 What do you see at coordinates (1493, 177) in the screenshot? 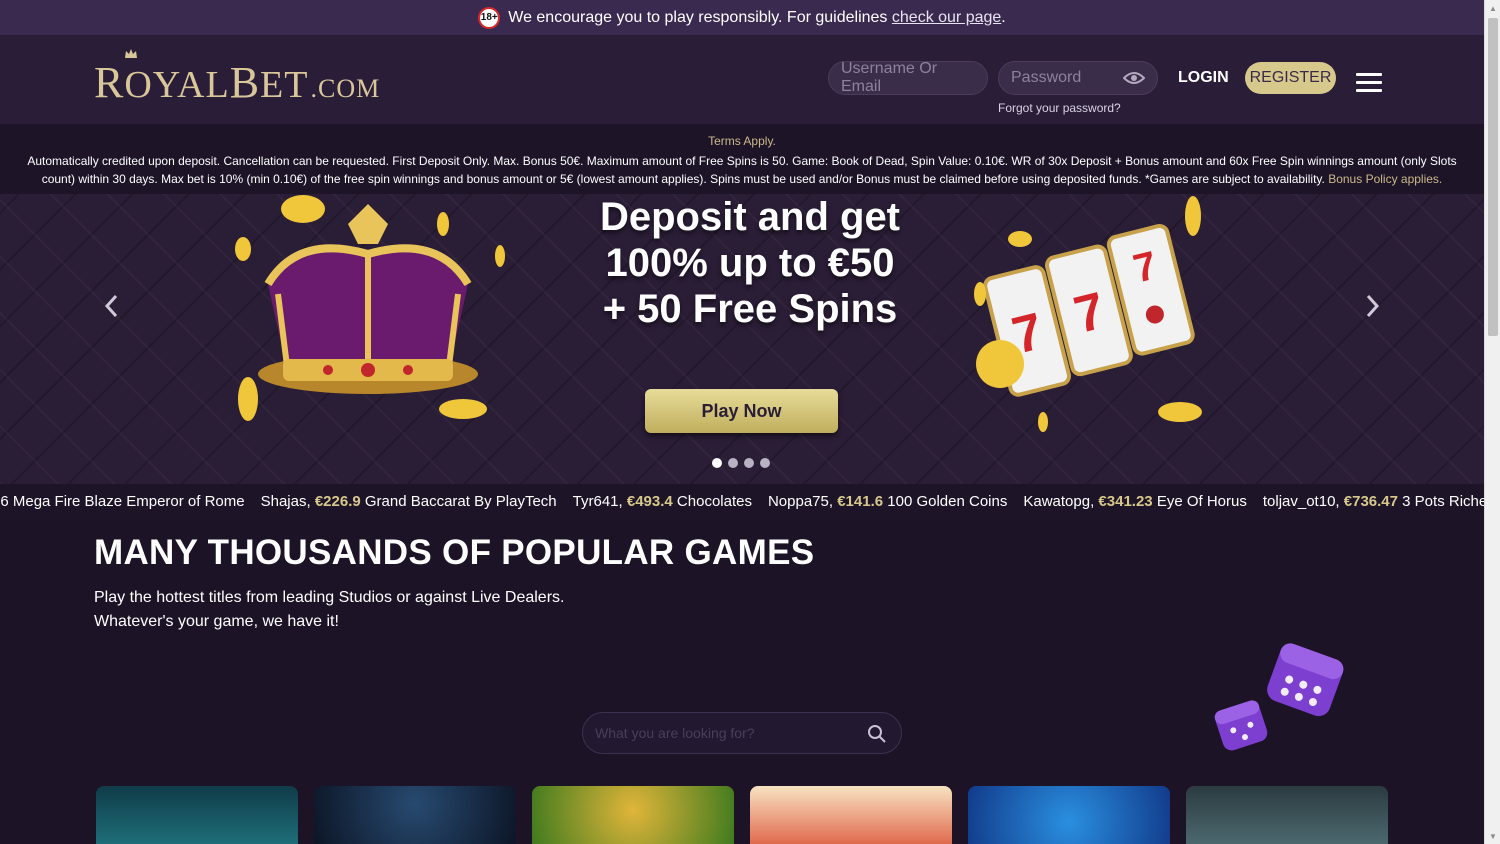
I see `scrollbar-thumb` at bounding box center [1493, 177].